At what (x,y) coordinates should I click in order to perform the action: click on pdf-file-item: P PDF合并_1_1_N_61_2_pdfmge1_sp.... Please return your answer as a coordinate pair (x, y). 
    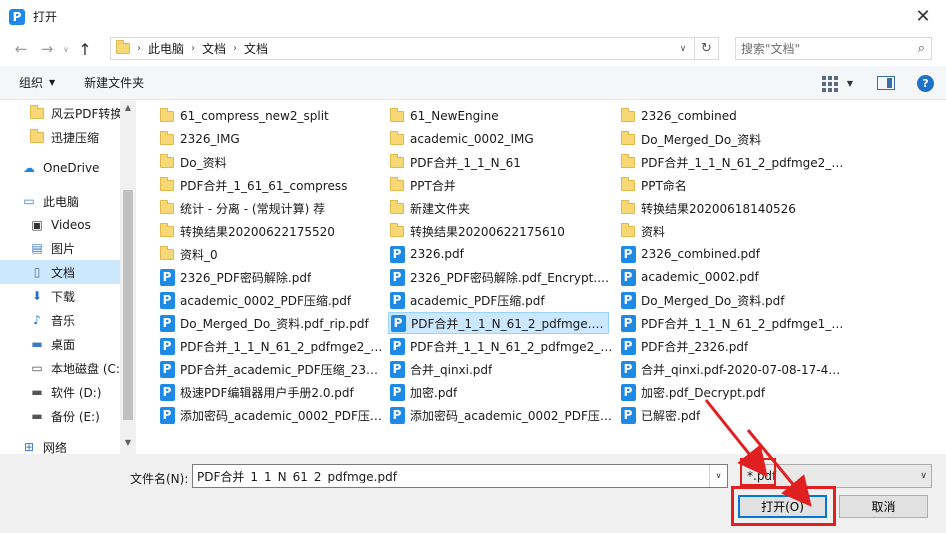
    Looking at the image, I should click on (732, 323).